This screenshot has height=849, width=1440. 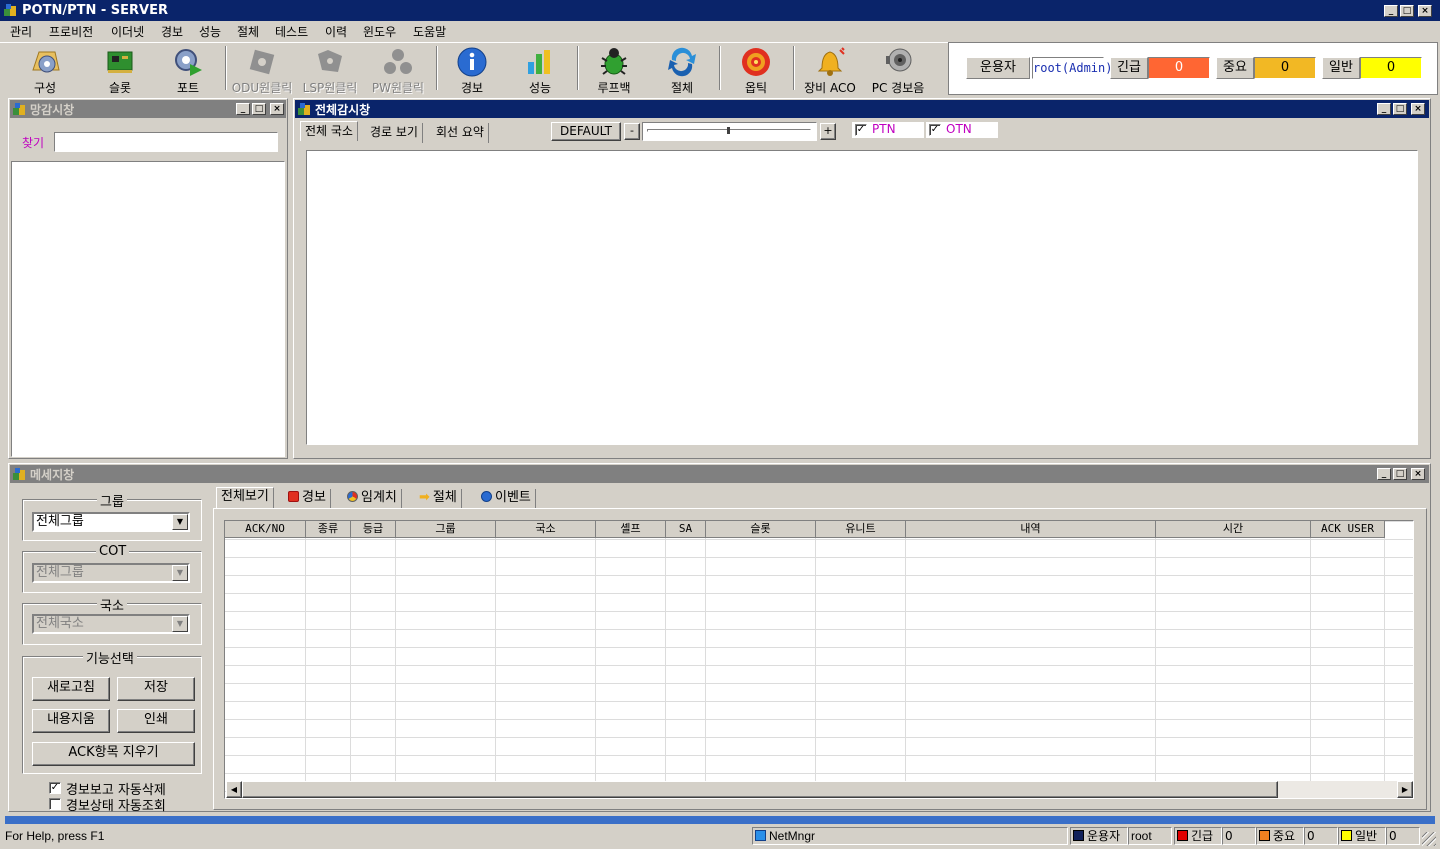 I want to click on save-button: 저장, so click(x=156, y=689).